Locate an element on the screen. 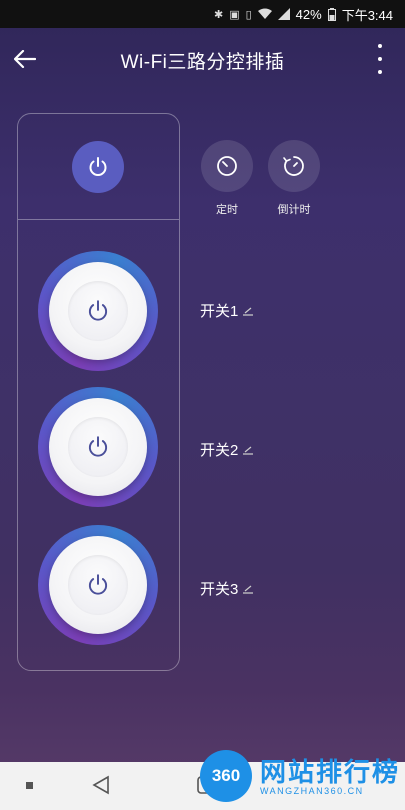 Image resolution: width=405 pixels, height=810 pixels. battery-level: 42% is located at coordinates (308, 14).